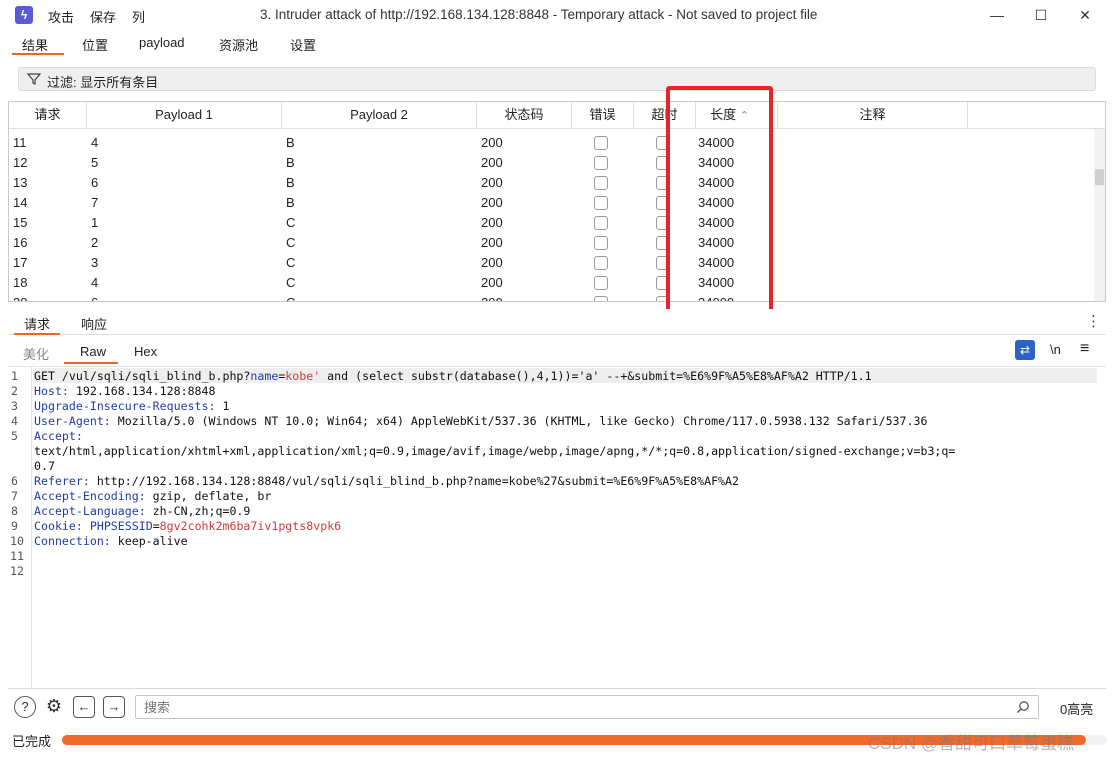 The image size is (1114, 759). What do you see at coordinates (1031, 115) in the screenshot?
I see `col-extra` at bounding box center [1031, 115].